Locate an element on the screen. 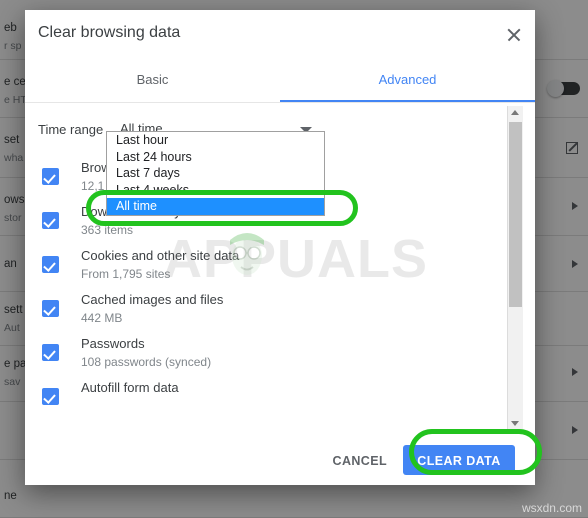  list-item-detail: 108 passwords (synced) is located at coordinates (146, 362).